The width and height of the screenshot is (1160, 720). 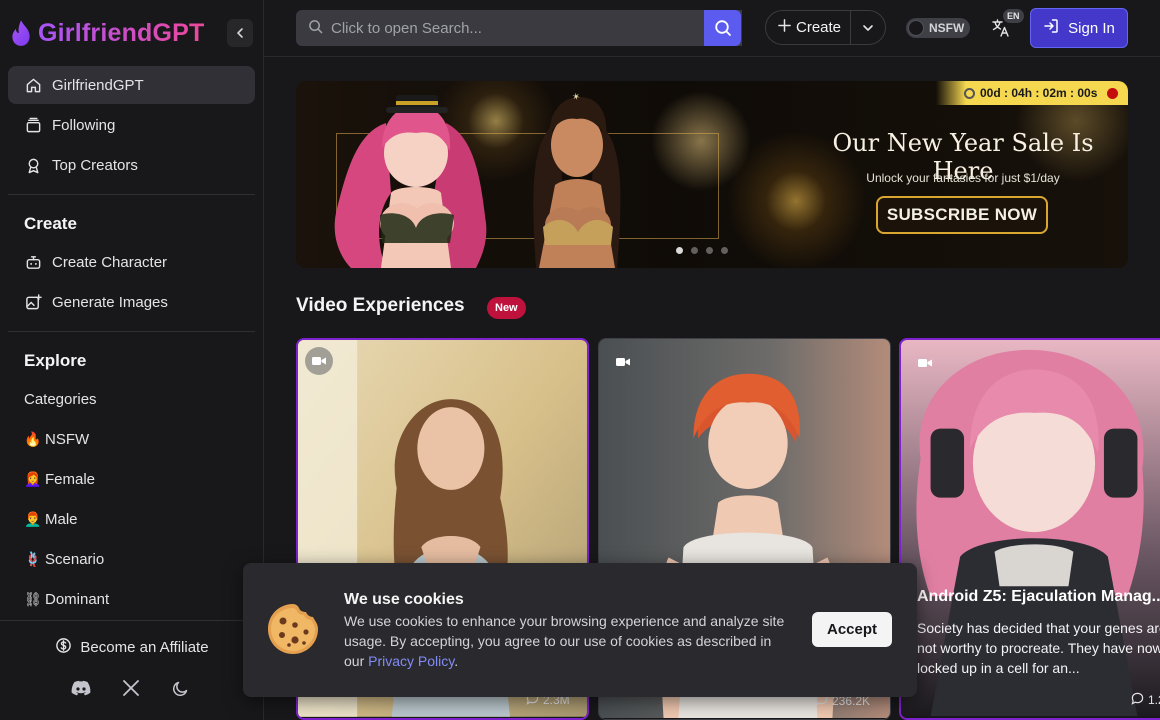 I want to click on nsfw-label: NSFW, so click(x=947, y=28).